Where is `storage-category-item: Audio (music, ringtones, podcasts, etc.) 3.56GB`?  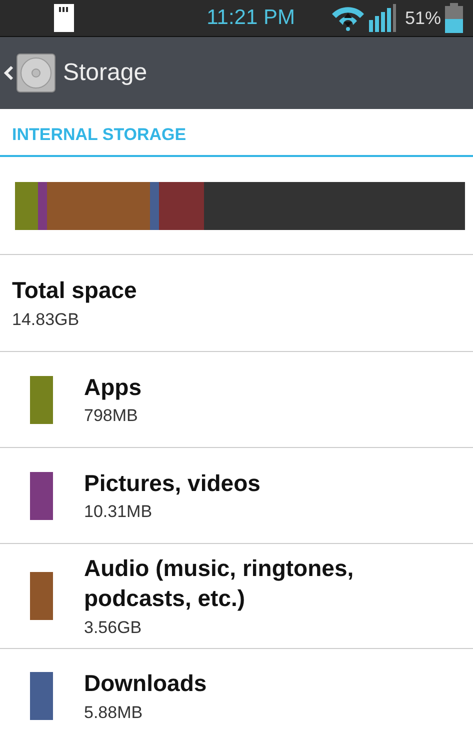 storage-category-item: Audio (music, ringtones, podcasts, etc.) 3.56GB is located at coordinates (236, 596).